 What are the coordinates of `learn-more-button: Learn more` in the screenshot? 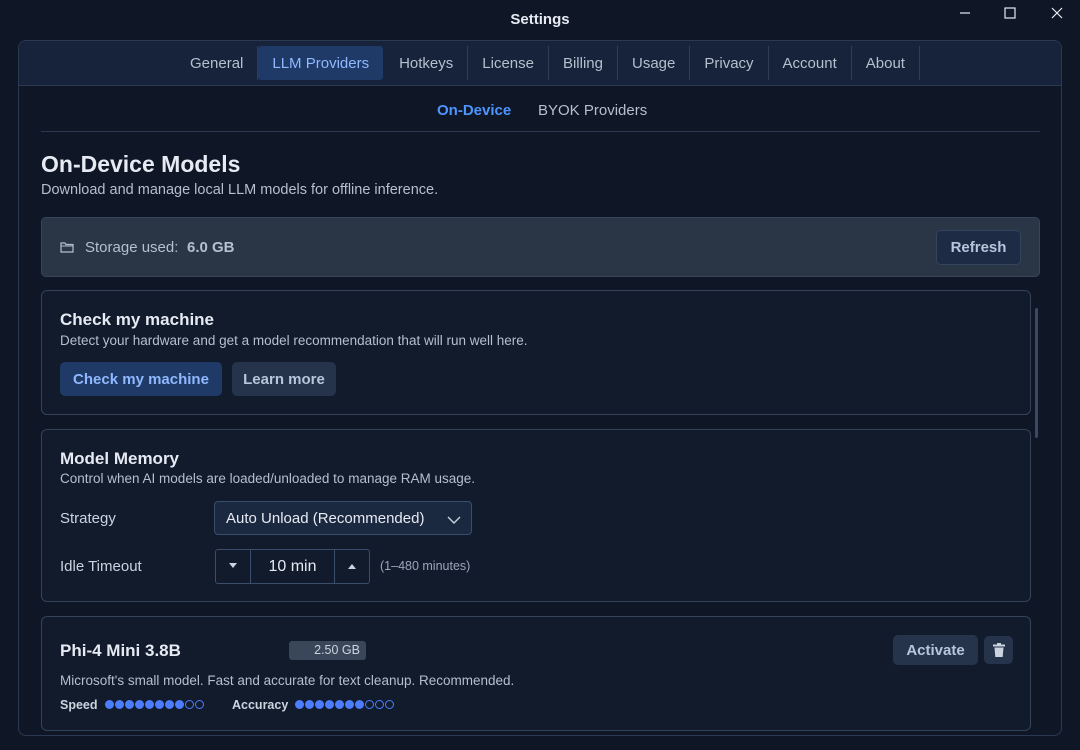 It's located at (284, 379).